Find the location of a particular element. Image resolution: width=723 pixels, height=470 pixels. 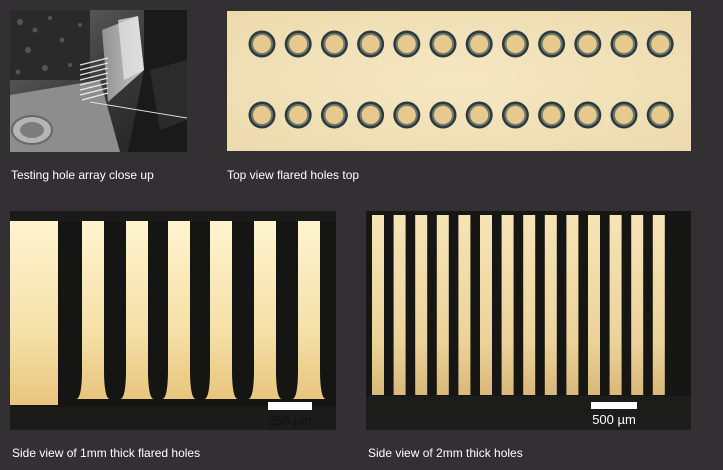

scale-bar-250: 250 µm is located at coordinates (290, 415).